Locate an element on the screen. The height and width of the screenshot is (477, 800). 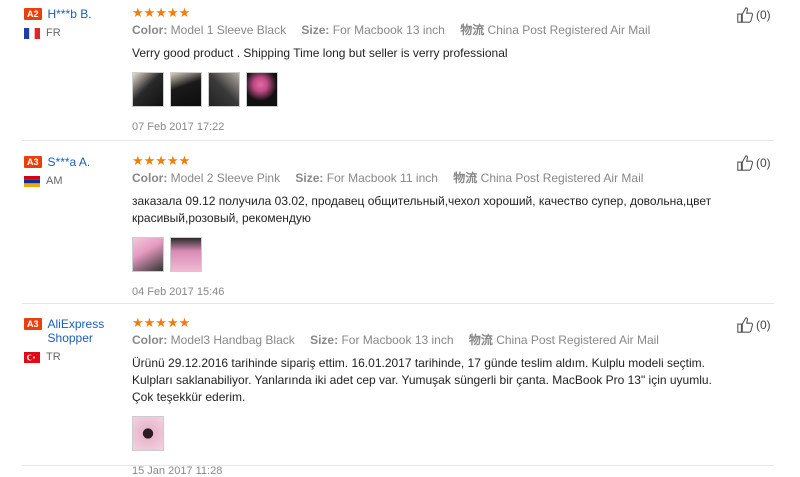
country-code: FR is located at coordinates (53, 33).